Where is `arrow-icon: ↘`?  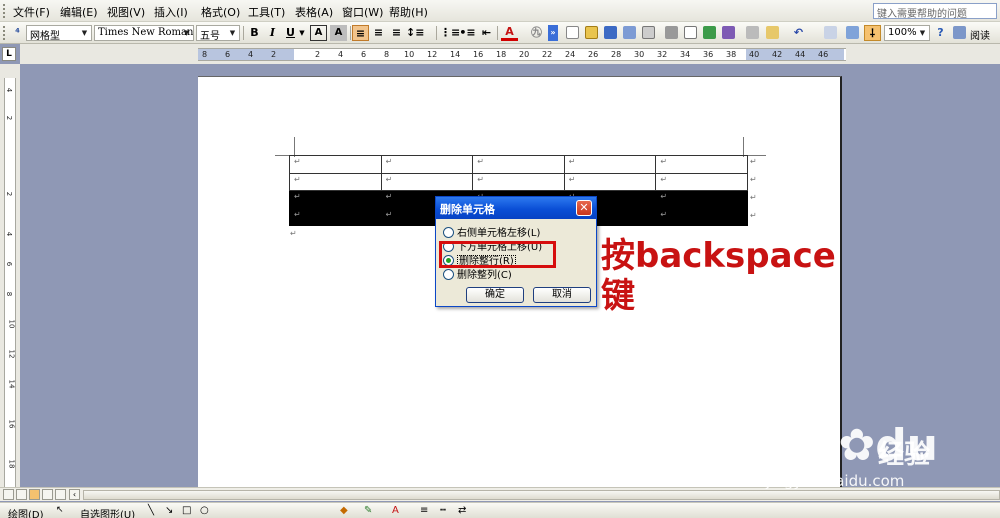 arrow-icon: ↘ is located at coordinates (169, 510).